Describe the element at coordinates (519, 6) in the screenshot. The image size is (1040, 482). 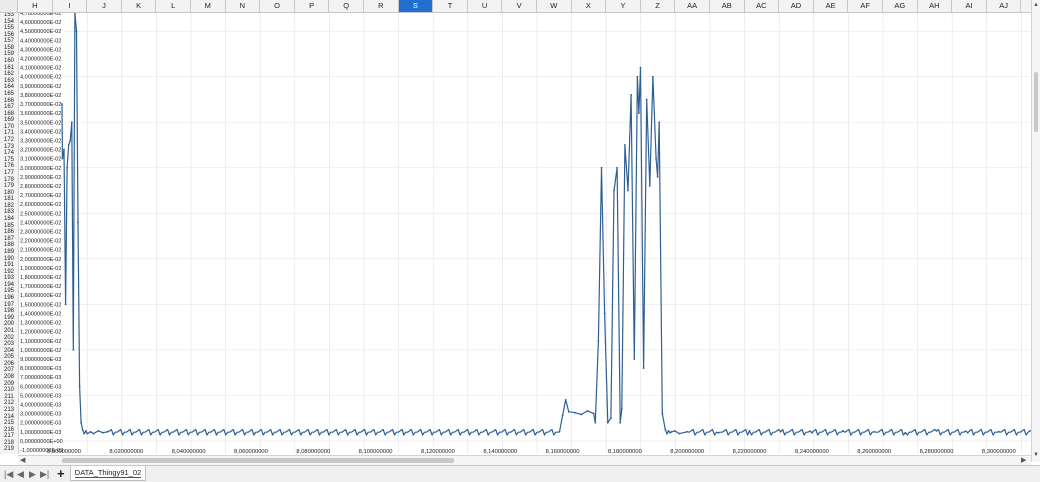
I see `column-header-v: V` at that location.